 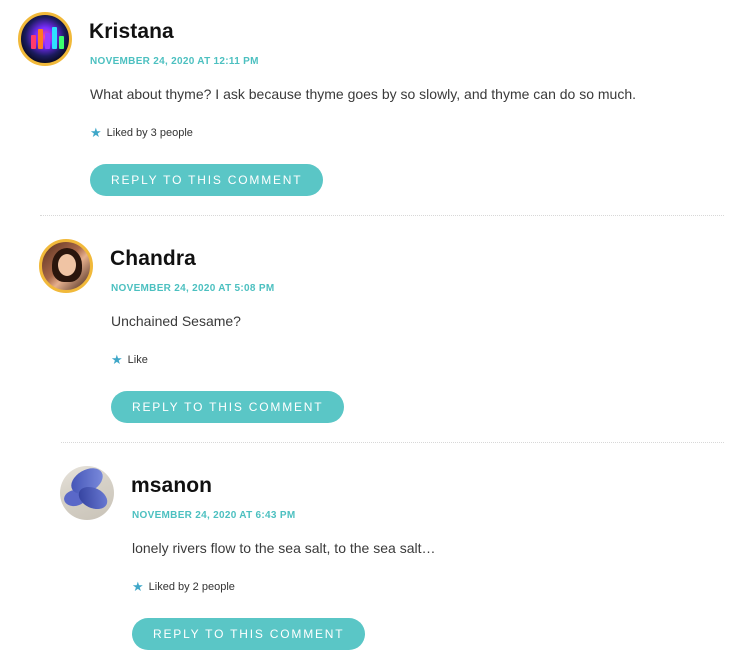 I want to click on comment-author: msanon, so click(x=171, y=486).